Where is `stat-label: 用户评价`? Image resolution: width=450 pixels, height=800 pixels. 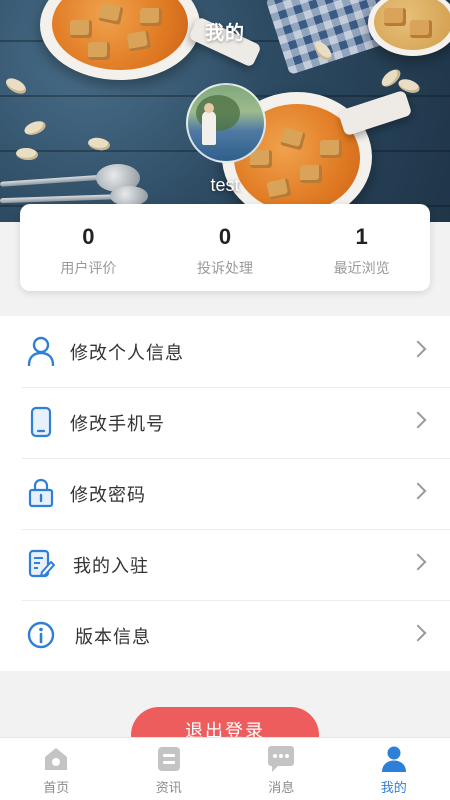 stat-label: 用户评价 is located at coordinates (88, 268).